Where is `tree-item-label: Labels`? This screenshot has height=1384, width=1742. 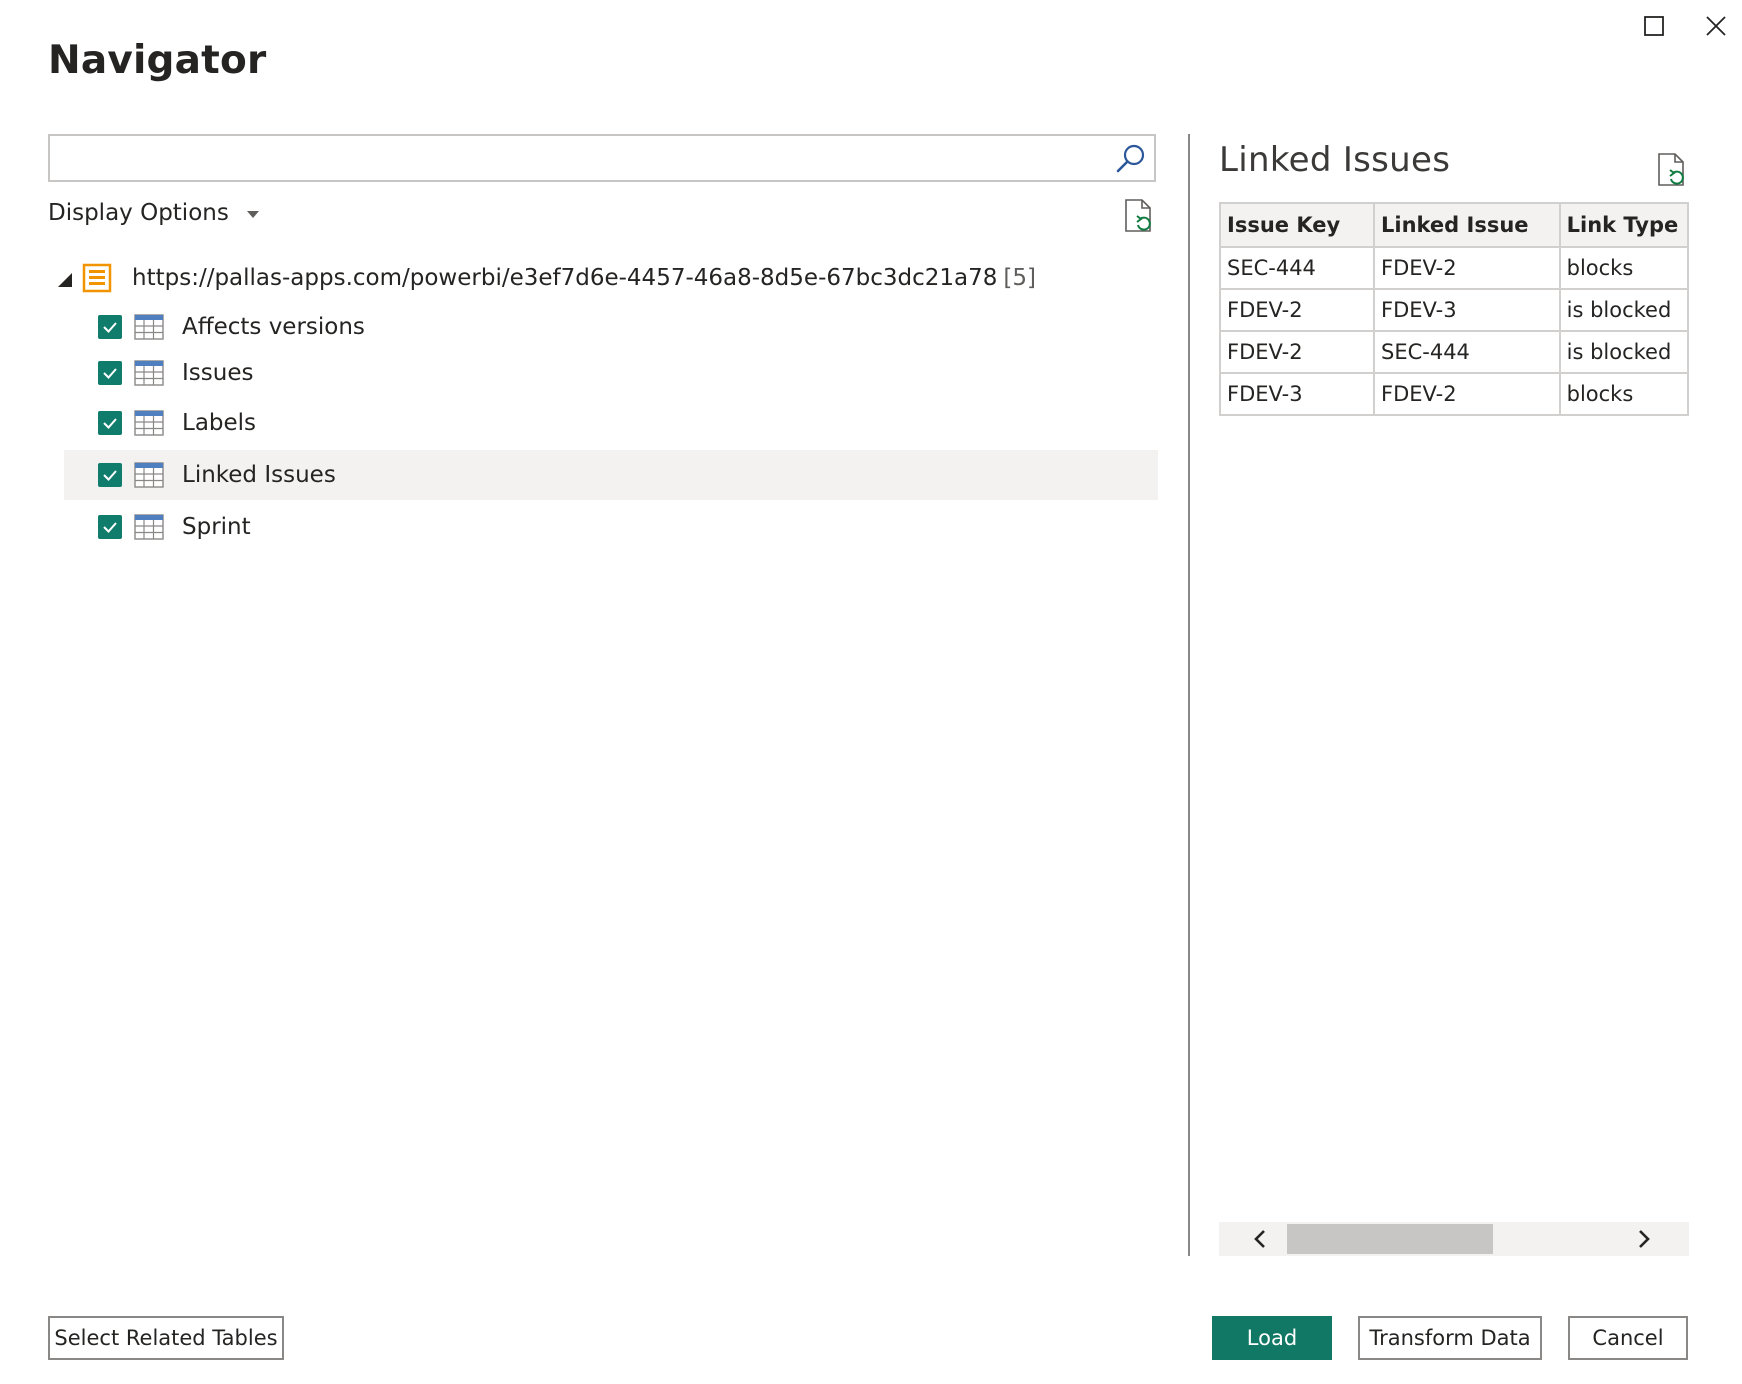 tree-item-label: Labels is located at coordinates (219, 423).